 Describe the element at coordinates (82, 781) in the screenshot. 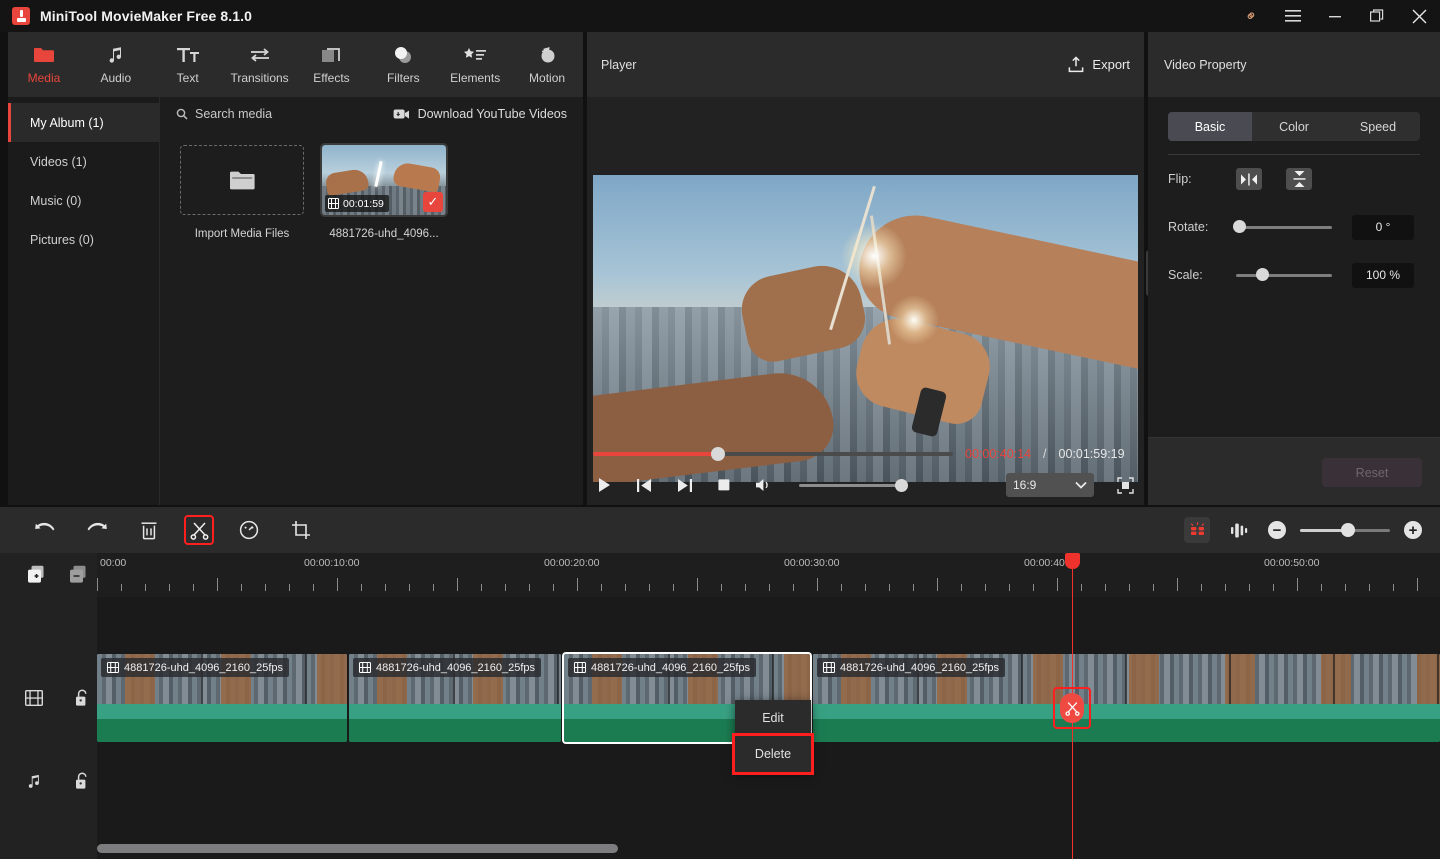

I see `audio-track-unlock-icon` at that location.